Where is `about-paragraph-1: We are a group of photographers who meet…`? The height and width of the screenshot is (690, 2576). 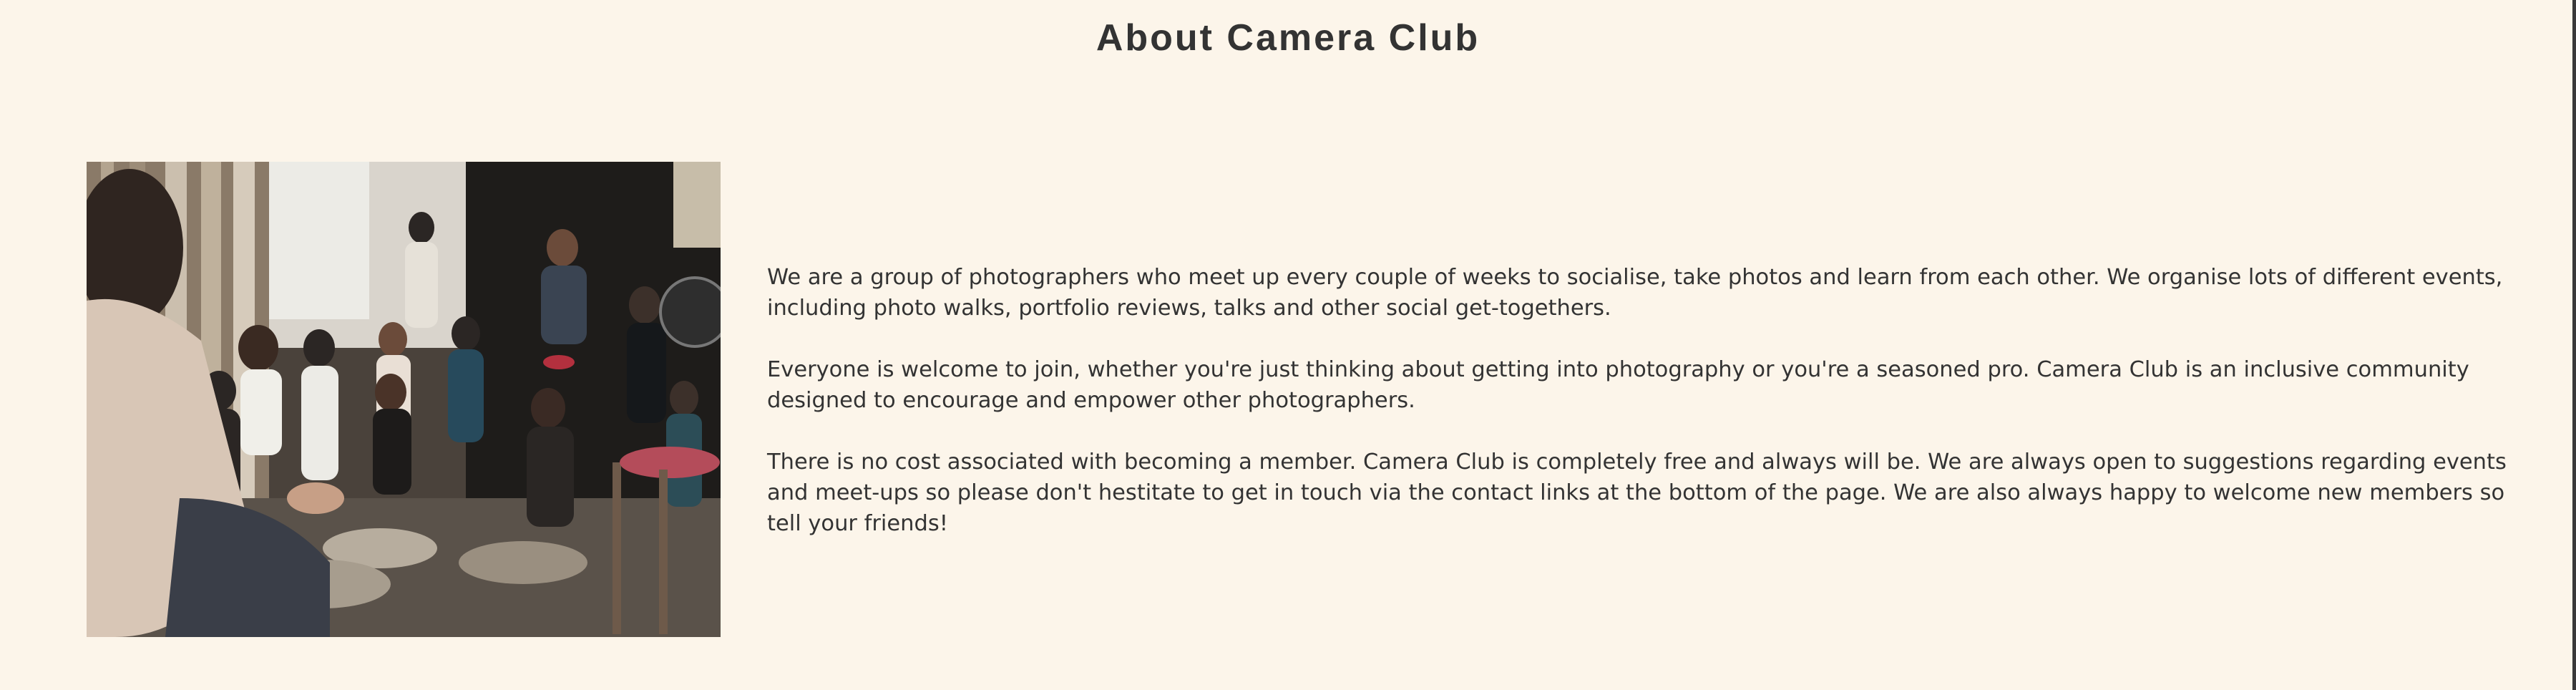 about-paragraph-1: We are a group of photographers who meet… is located at coordinates (1635, 293).